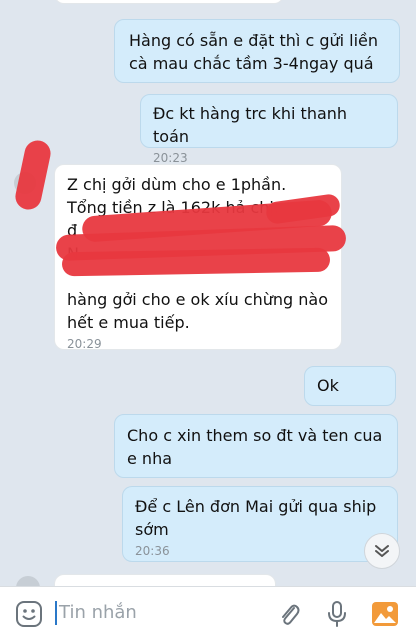 The height and width of the screenshot is (640, 416). What do you see at coordinates (150, 458) in the screenshot?
I see `message-text-line: e nha` at bounding box center [150, 458].